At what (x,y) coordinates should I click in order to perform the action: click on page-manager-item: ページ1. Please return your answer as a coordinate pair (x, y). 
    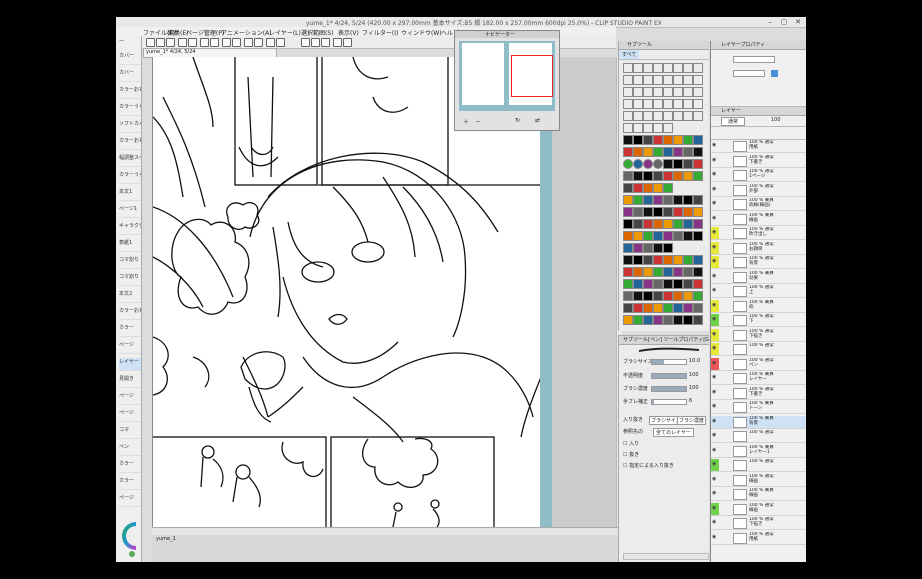
    Looking at the image, I should click on (130, 211).